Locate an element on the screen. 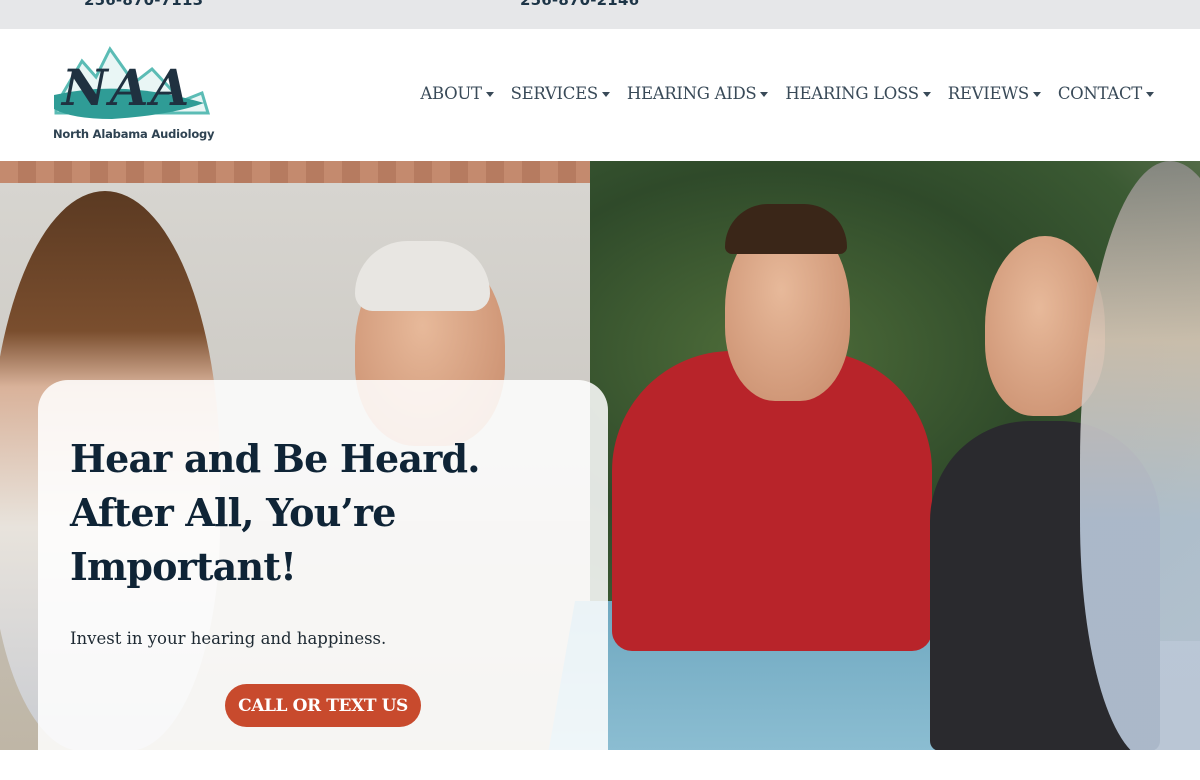  nav-hearing-loss: HEARING LOSS is located at coordinates (858, 93).